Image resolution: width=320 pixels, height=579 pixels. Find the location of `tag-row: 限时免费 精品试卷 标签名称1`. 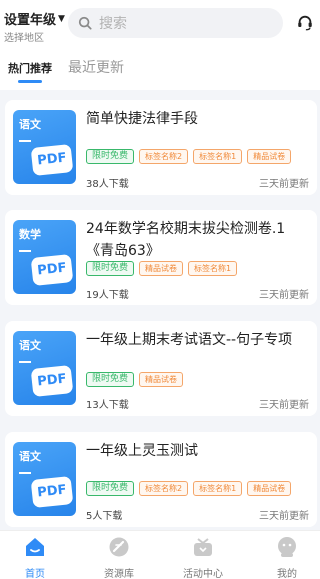

tag-row: 限时免费 精品试卷 标签名称1 is located at coordinates (162, 268).